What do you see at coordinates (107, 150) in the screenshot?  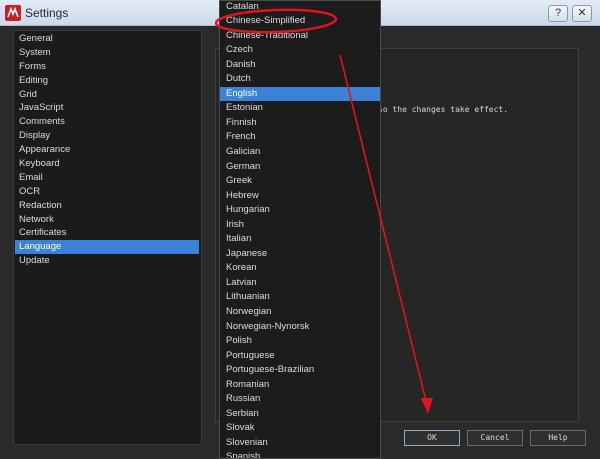 I see `sidebar-item-appearance: Appearance` at bounding box center [107, 150].